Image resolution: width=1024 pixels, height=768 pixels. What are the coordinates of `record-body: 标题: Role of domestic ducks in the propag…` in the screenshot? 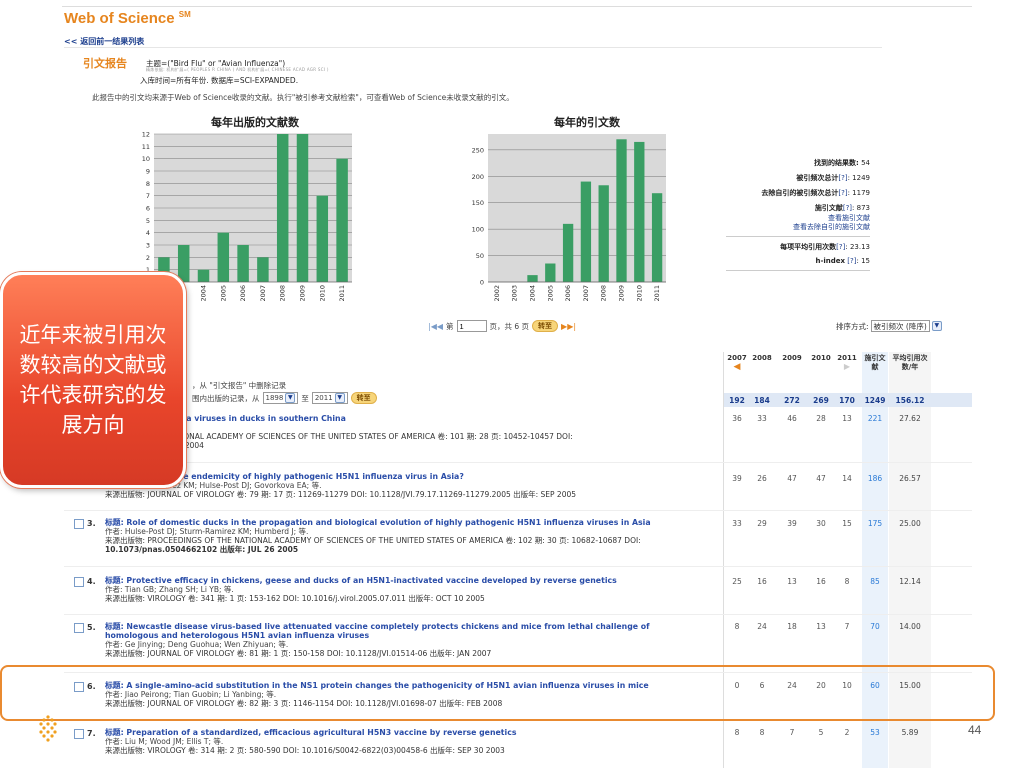 It's located at (378, 536).